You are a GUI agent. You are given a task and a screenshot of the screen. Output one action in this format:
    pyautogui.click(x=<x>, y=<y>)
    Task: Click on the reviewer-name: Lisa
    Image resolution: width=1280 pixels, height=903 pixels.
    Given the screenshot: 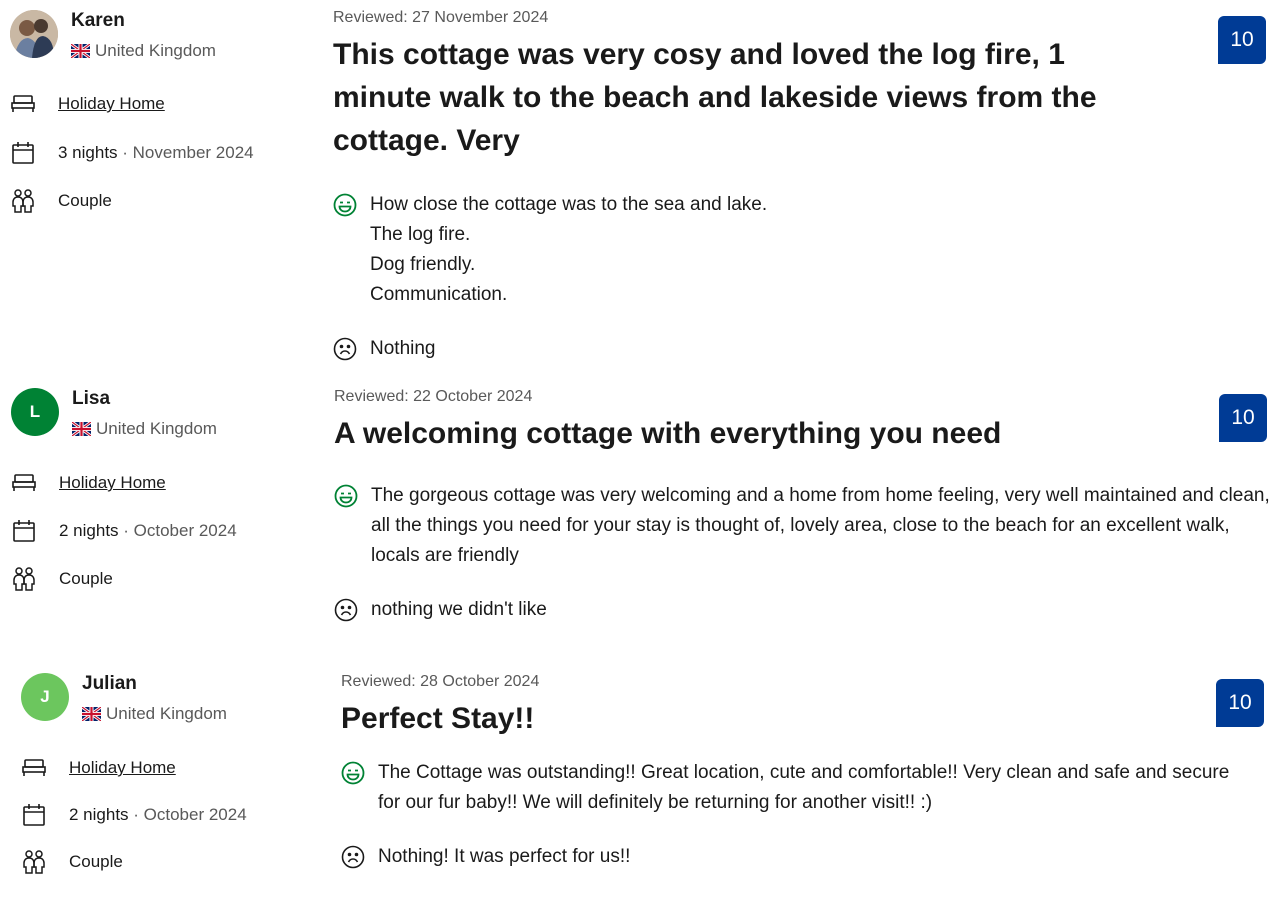 What is the action you would take?
    pyautogui.click(x=91, y=398)
    